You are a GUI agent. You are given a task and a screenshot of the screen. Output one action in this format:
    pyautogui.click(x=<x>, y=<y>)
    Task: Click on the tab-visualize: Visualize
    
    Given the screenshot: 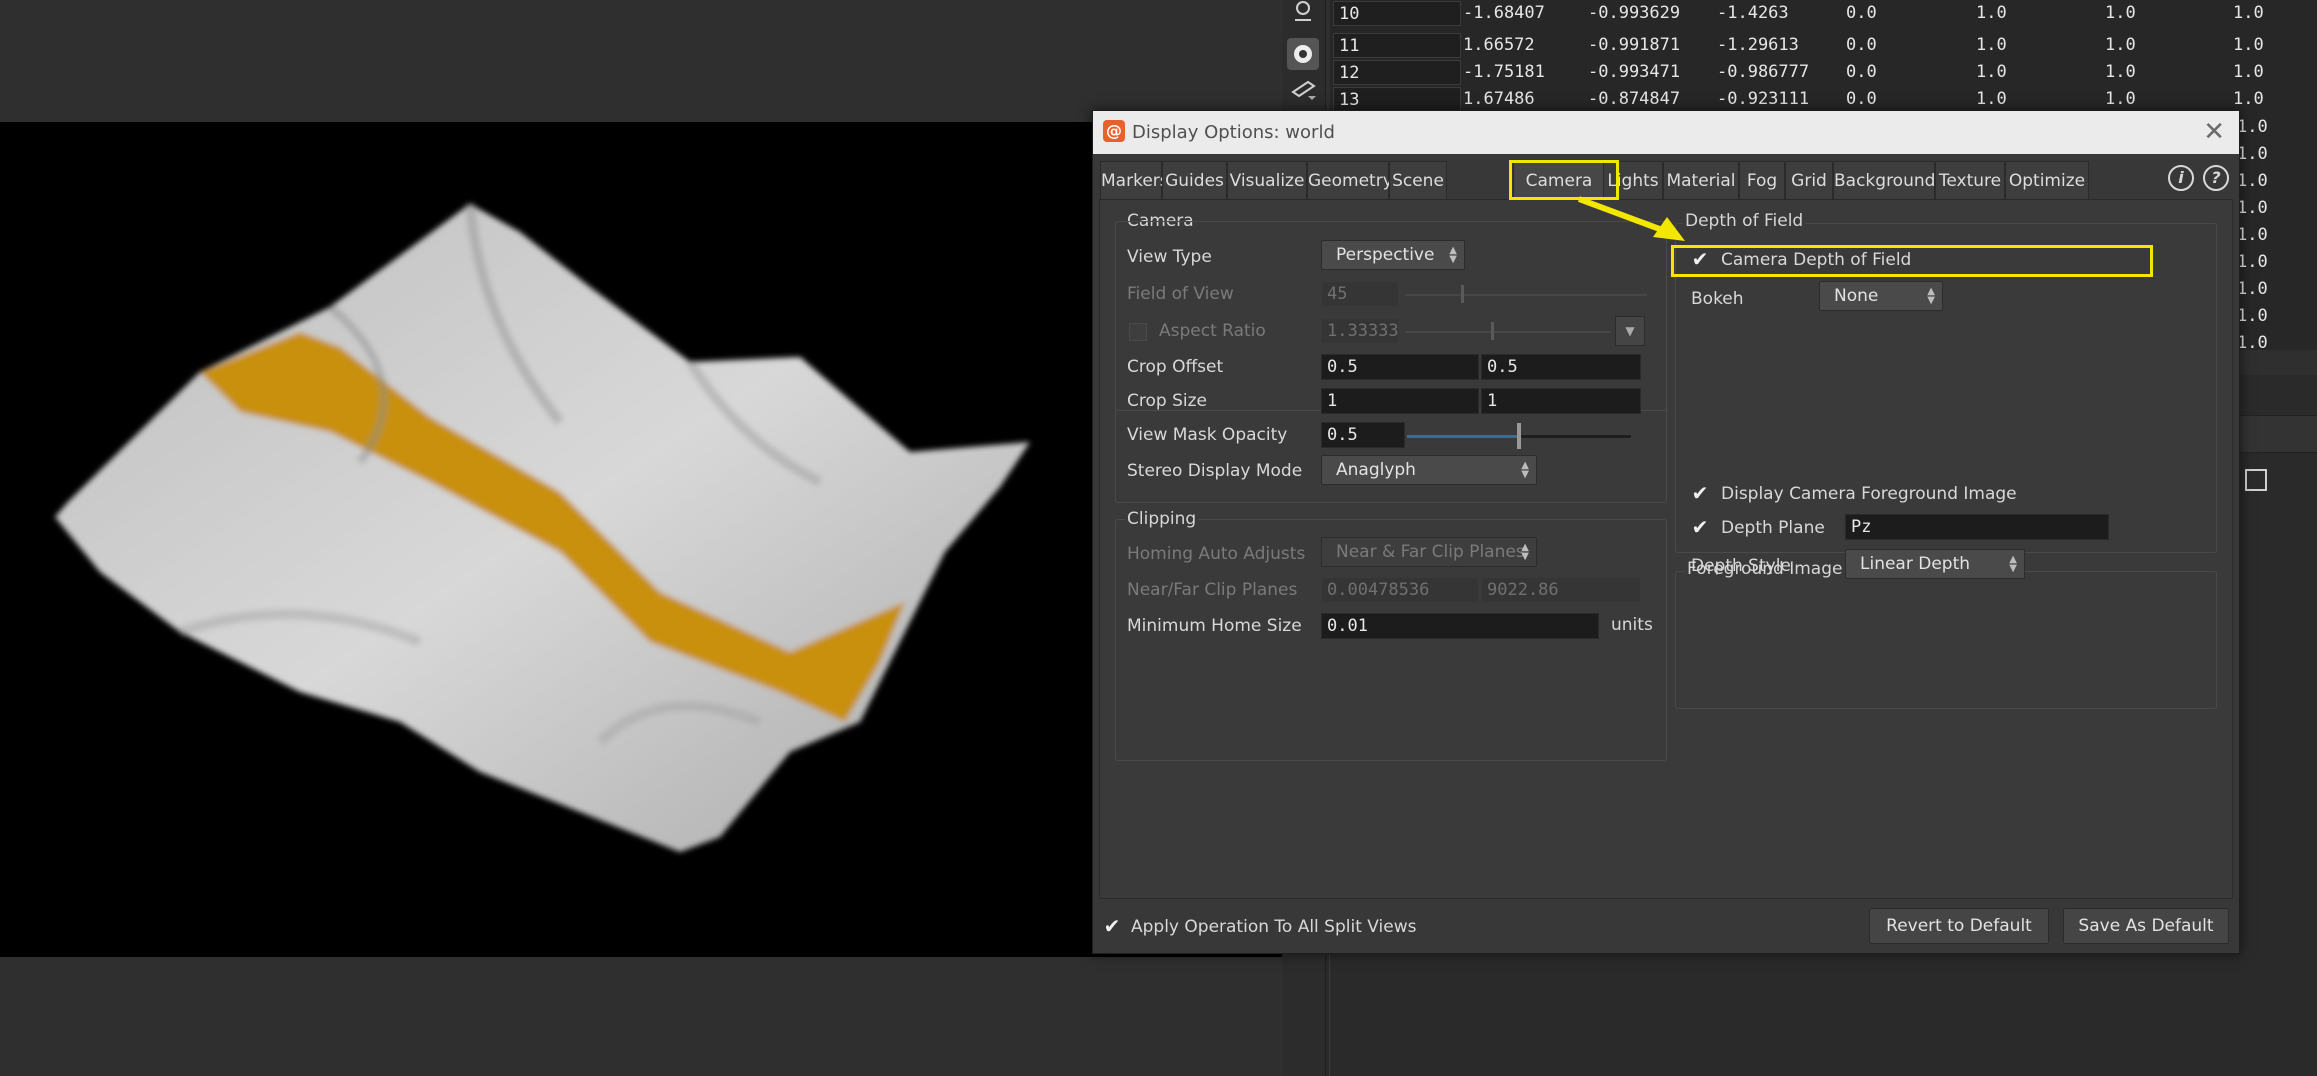 What is the action you would take?
    pyautogui.click(x=1267, y=180)
    